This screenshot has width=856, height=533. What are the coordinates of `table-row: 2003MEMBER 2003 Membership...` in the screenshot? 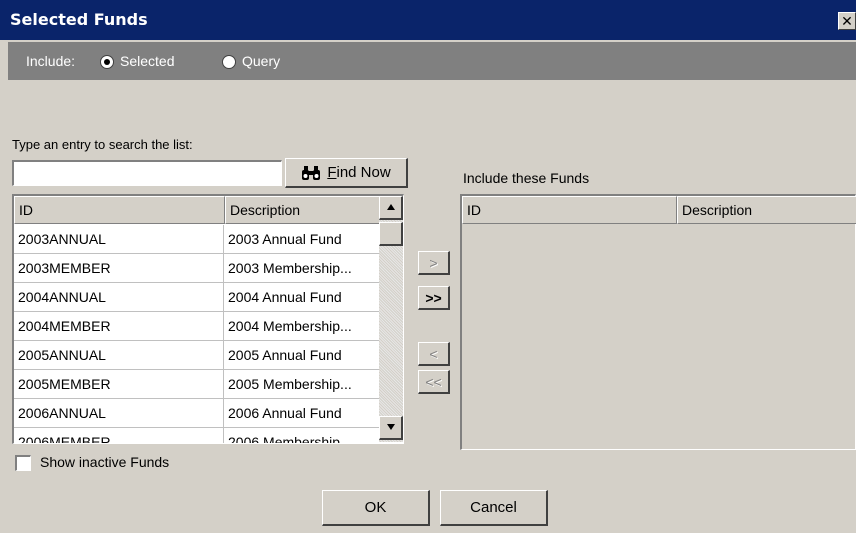 It's located at (197, 268).